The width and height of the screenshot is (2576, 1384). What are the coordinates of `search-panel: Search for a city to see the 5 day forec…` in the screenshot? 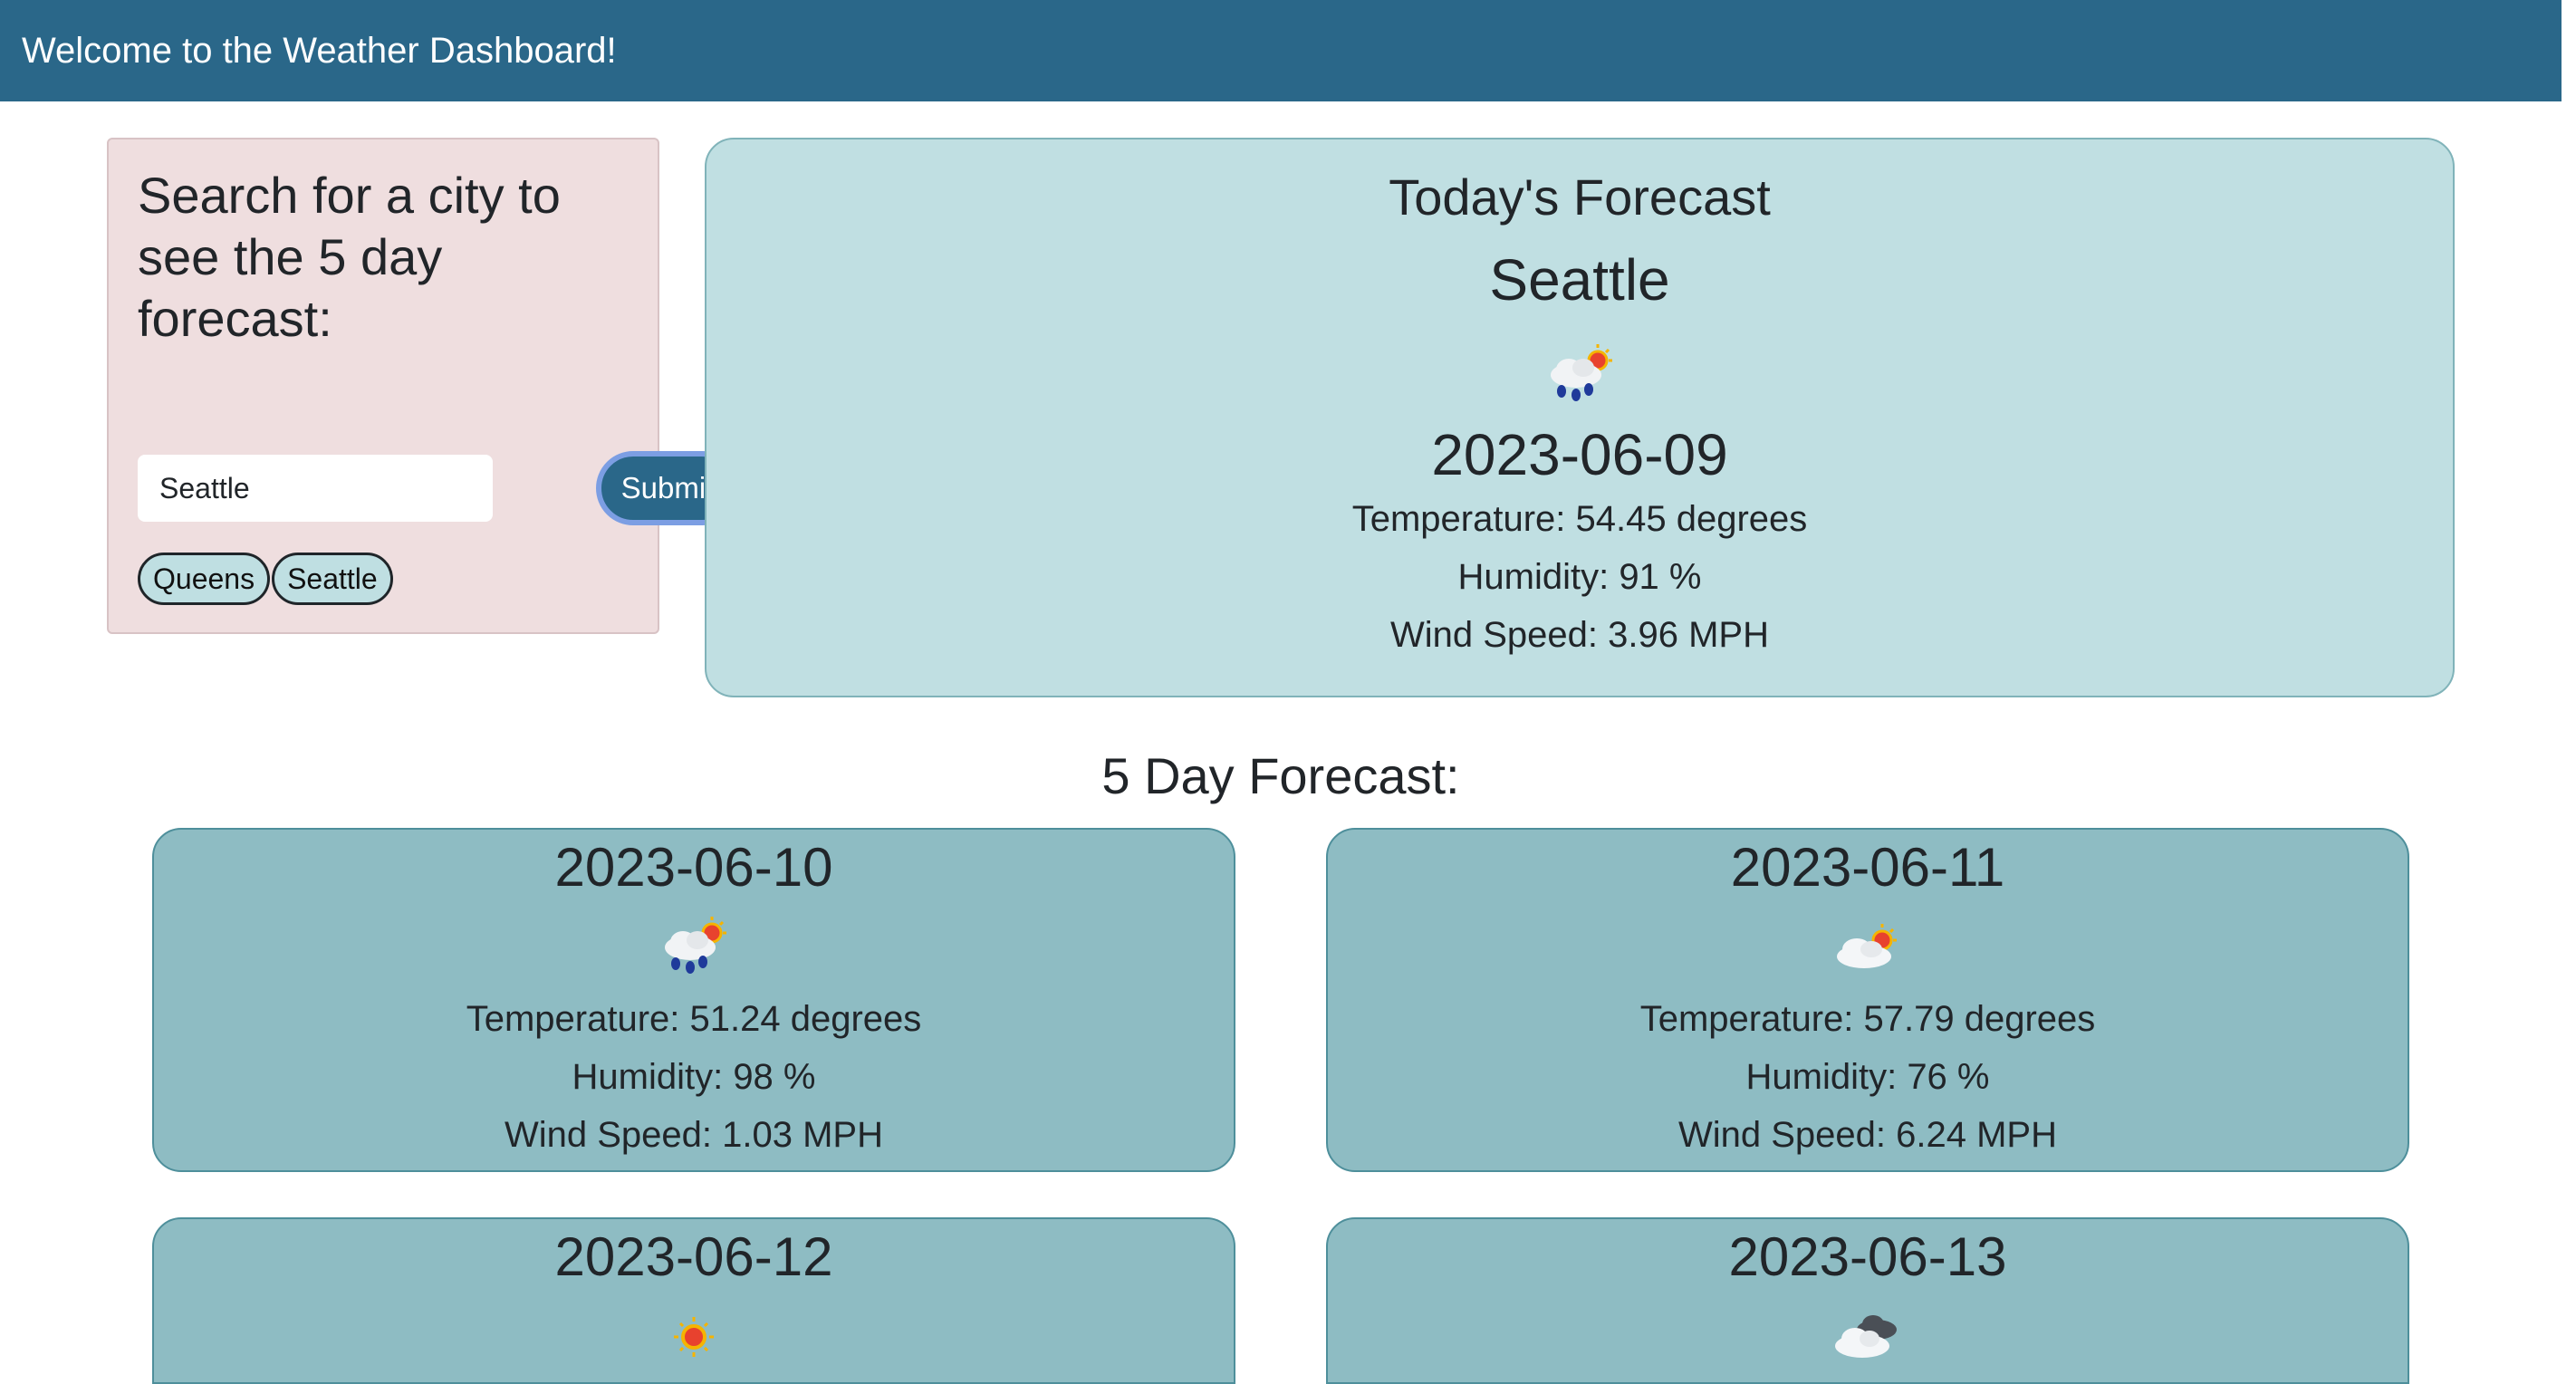 It's located at (423, 386).